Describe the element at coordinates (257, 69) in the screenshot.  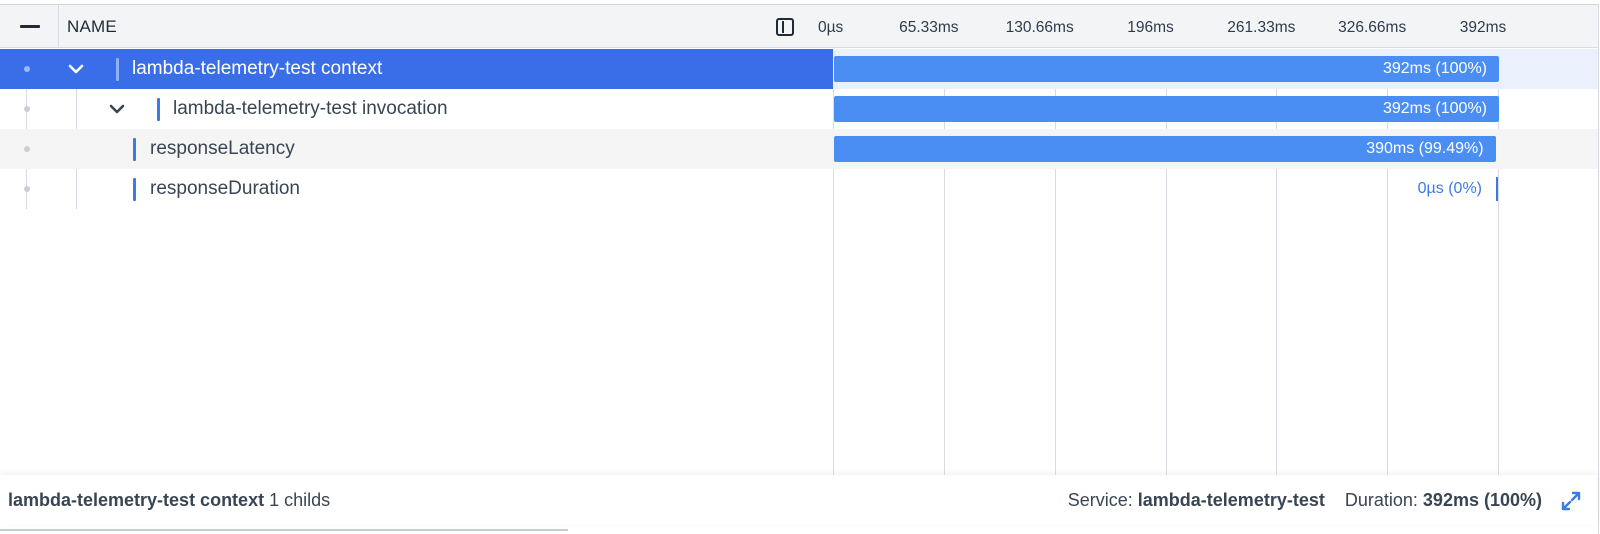
I see `span-name: lambda-telemetry-test context` at that location.